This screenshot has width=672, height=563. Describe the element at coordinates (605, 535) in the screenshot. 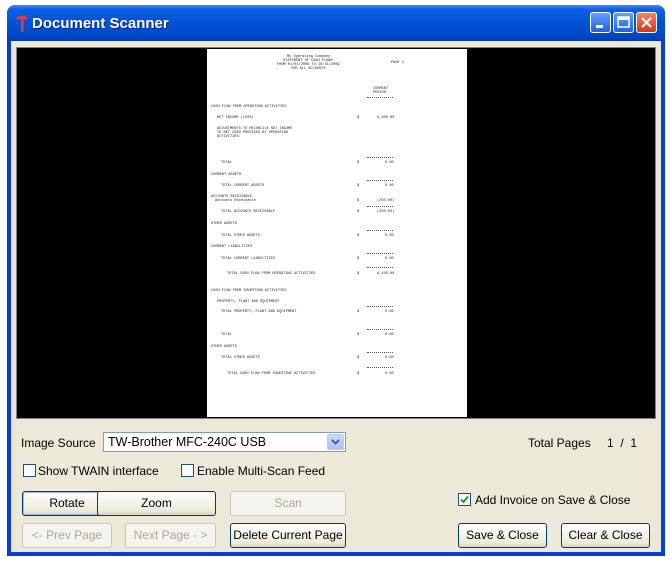

I see `clear-close-button: Clear & Close` at that location.